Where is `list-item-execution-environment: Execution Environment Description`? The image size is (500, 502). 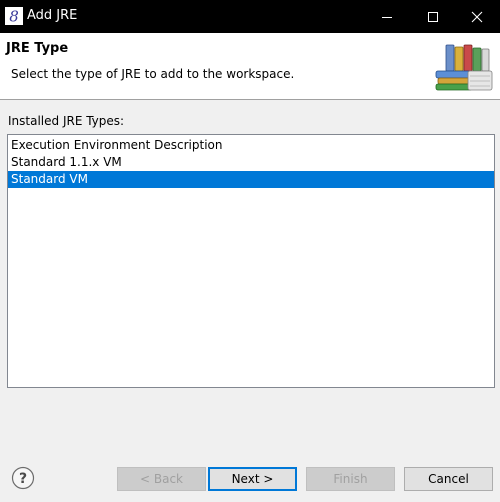 list-item-execution-environment: Execution Environment Description is located at coordinates (251, 145).